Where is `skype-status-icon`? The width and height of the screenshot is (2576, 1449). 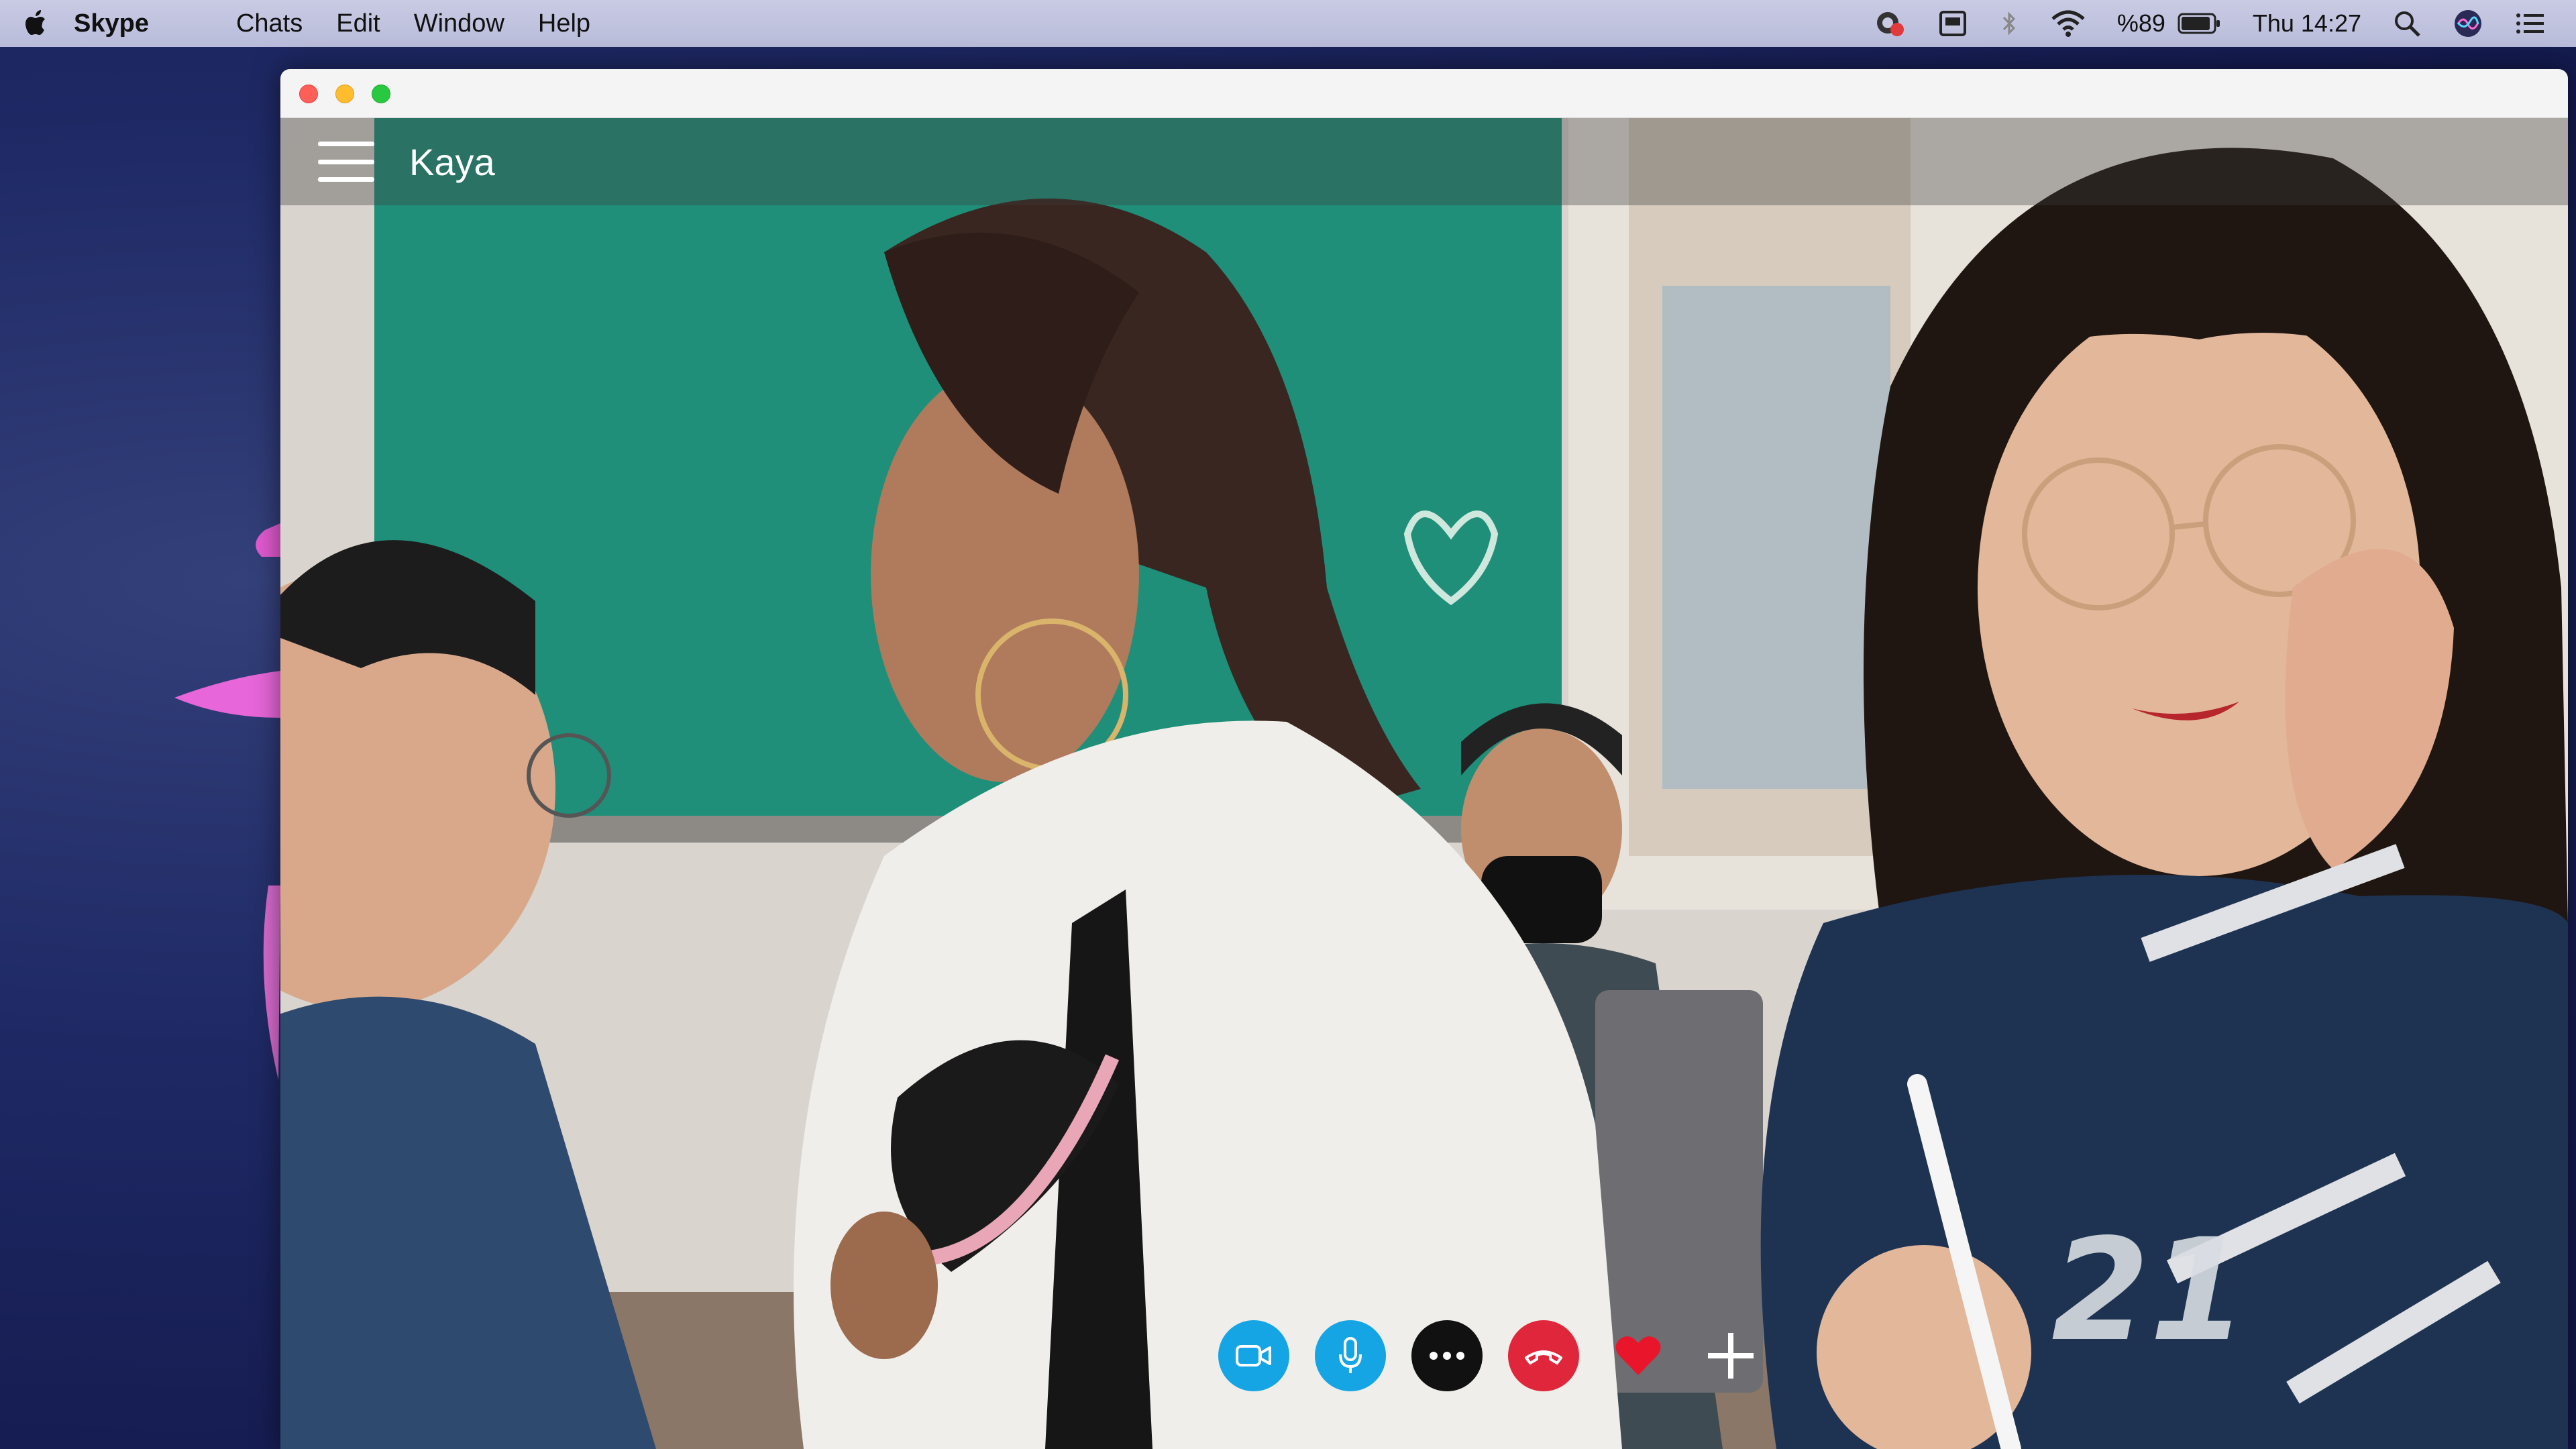 skype-status-icon is located at coordinates (1890, 23).